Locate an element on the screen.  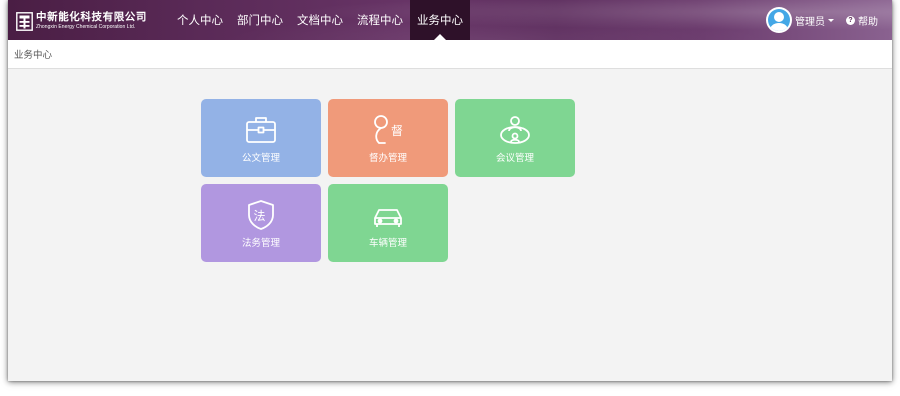
tile-label: 公文管理 is located at coordinates (260, 158).